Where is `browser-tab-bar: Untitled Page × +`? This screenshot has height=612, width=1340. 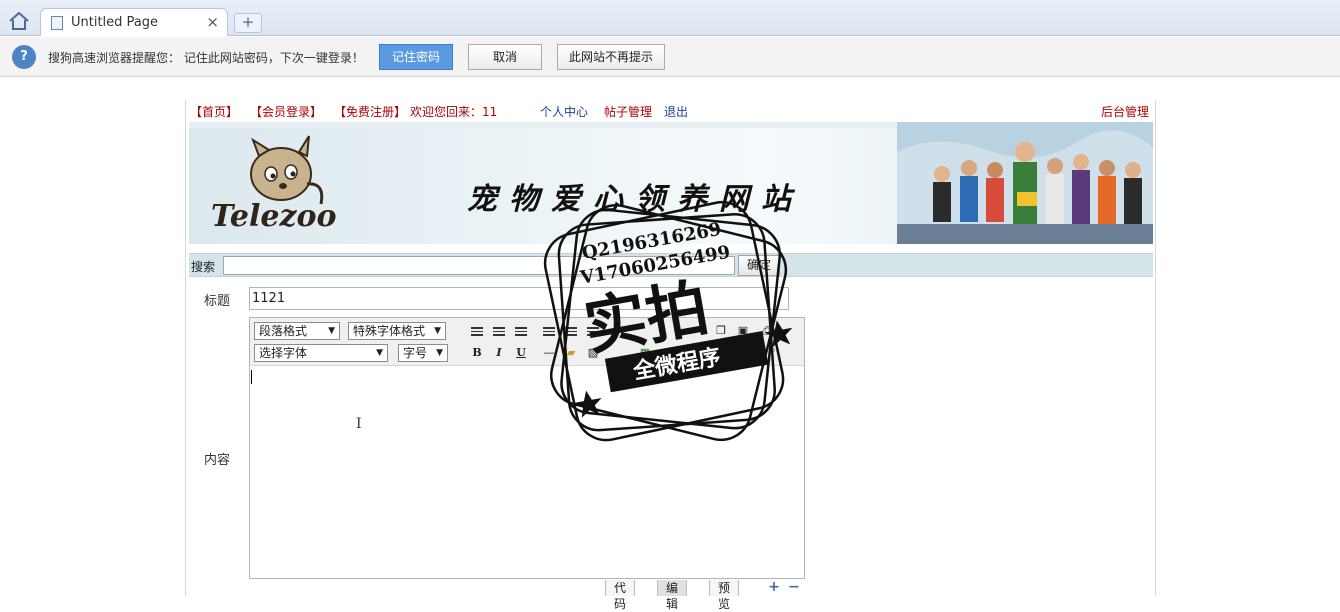
browser-tab-bar: Untitled Page × + is located at coordinates (670, 18).